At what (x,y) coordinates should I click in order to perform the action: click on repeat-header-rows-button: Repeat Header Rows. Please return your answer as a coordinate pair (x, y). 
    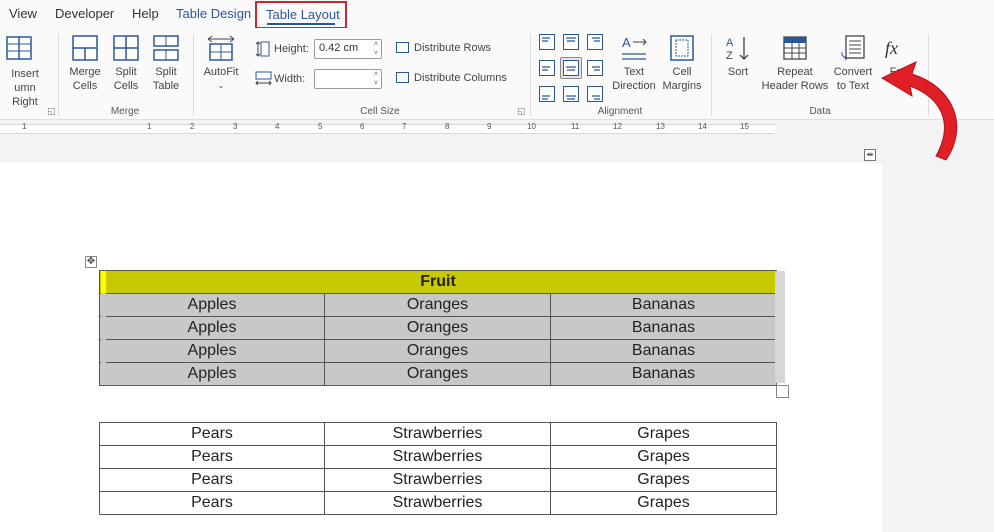
    Looking at the image, I should click on (795, 63).